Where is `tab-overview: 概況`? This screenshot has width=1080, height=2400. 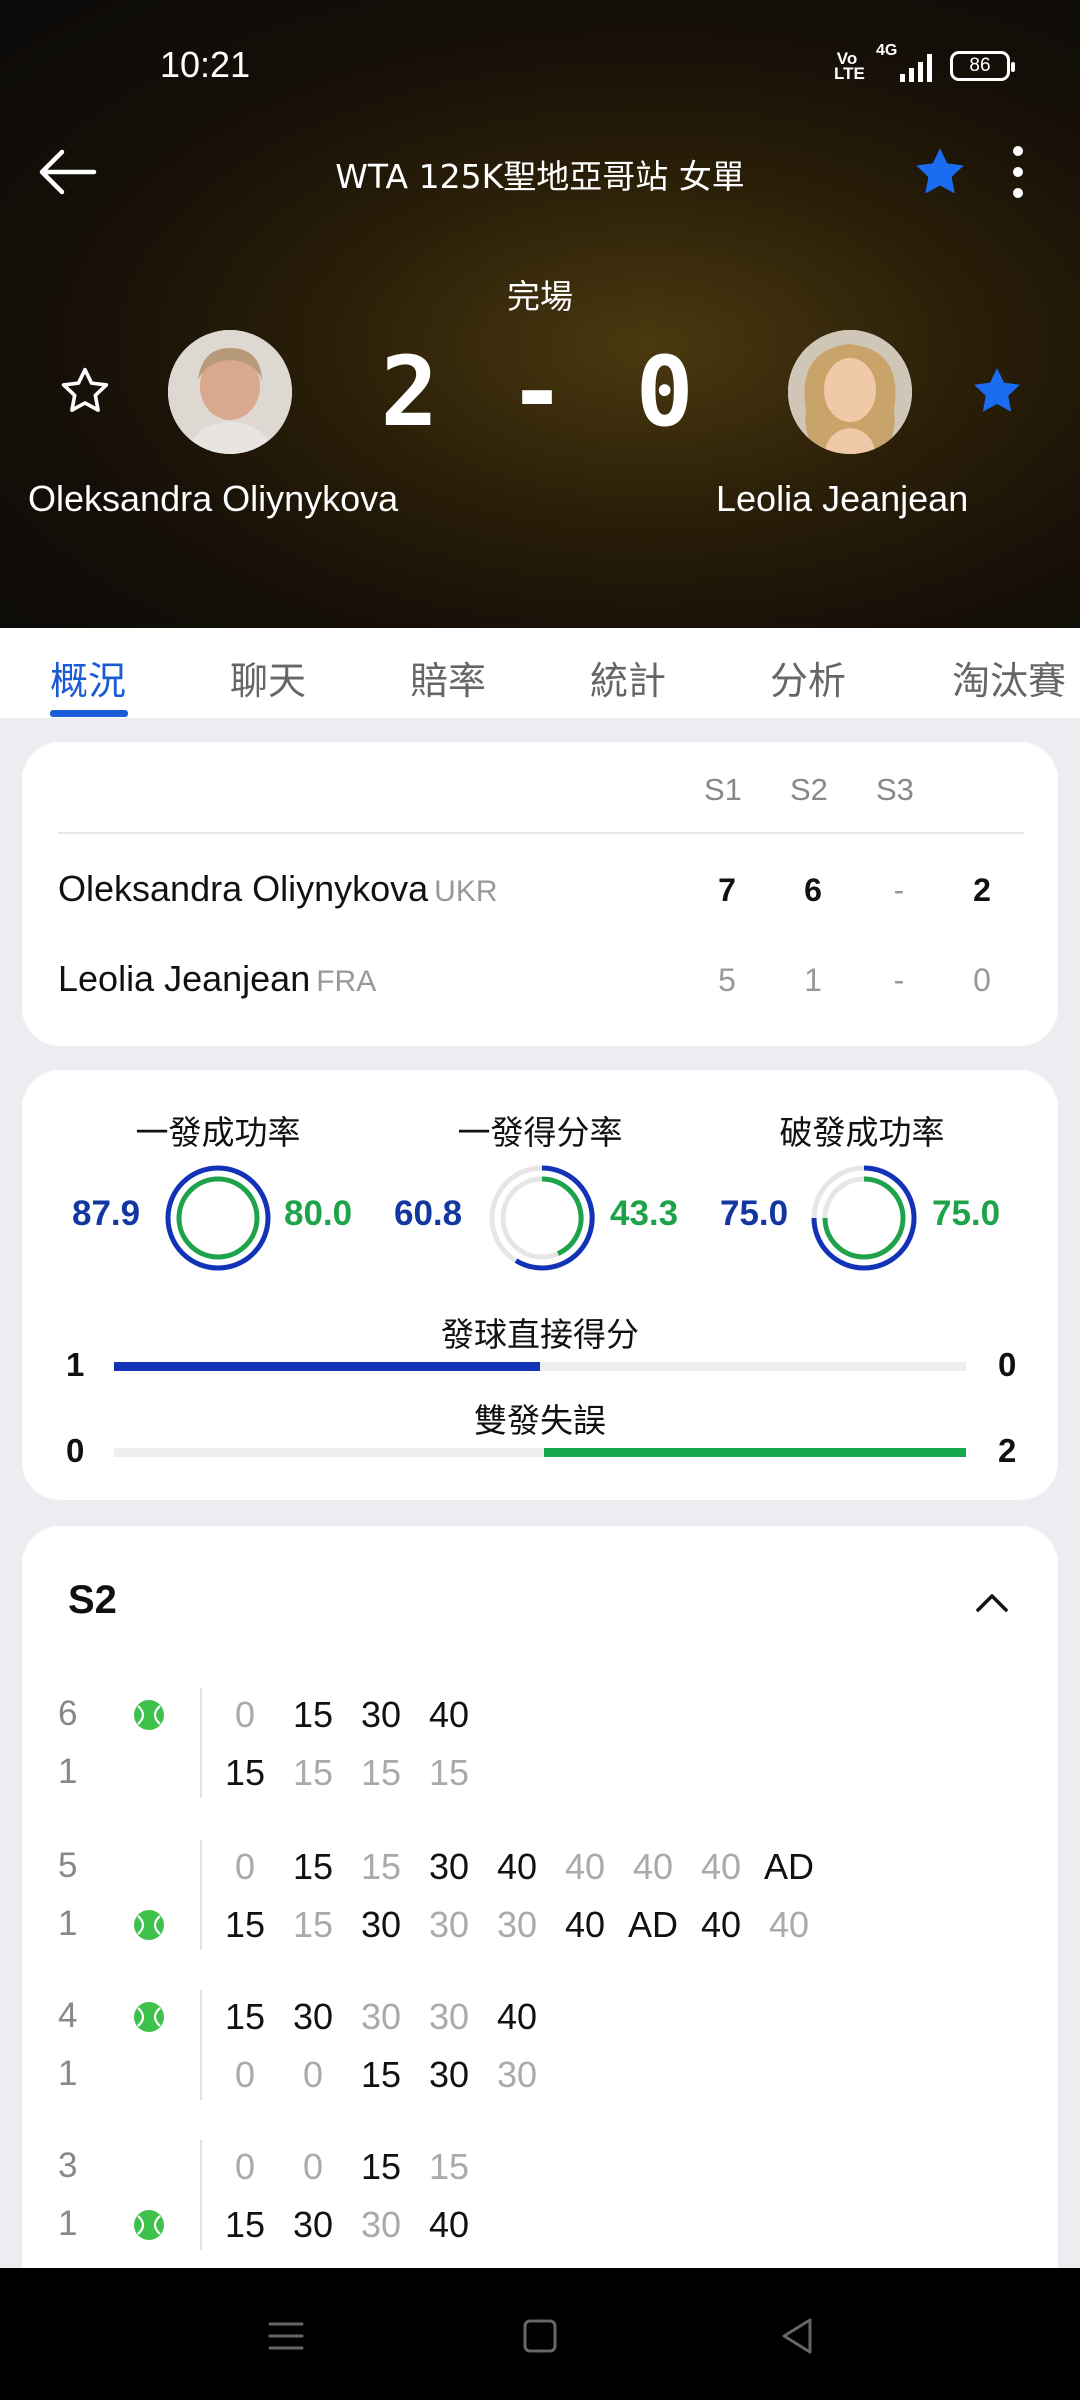
tab-overview: 概況 is located at coordinates (88, 677).